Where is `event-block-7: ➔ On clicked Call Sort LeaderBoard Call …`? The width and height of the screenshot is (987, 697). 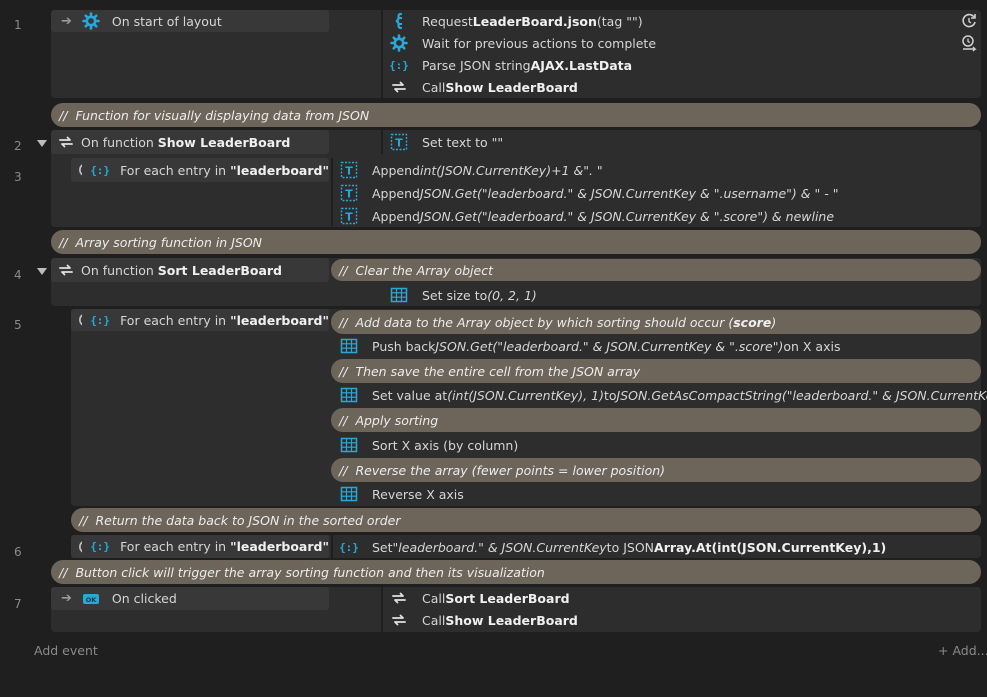 event-block-7: ➔ On clicked Call Sort LeaderBoard Call … is located at coordinates (516, 609).